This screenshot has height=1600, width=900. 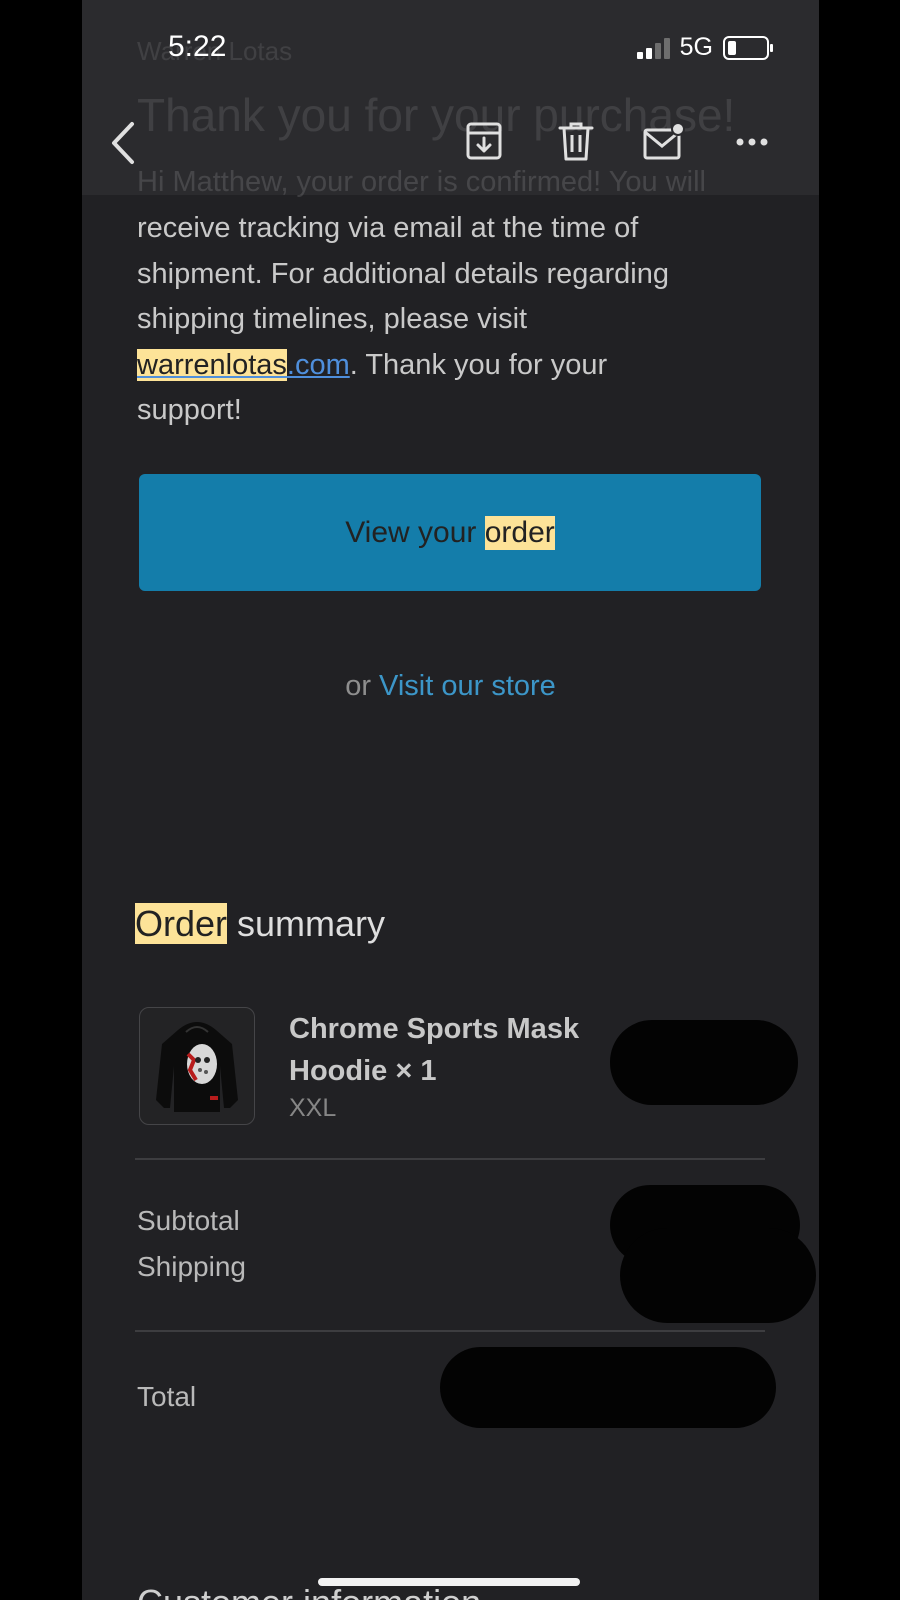 I want to click on visit-store-row: or Visit our store, so click(x=450, y=686).